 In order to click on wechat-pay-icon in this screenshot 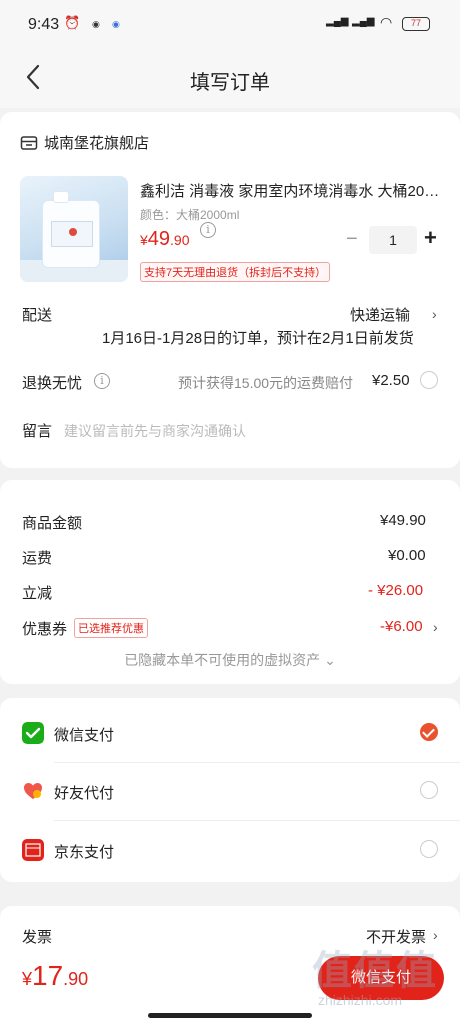, I will do `click(33, 733)`.